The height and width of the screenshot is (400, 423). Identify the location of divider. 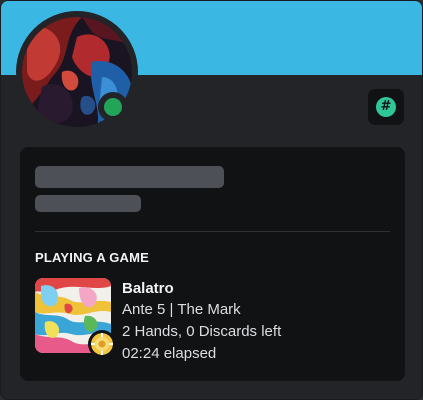
(212, 231).